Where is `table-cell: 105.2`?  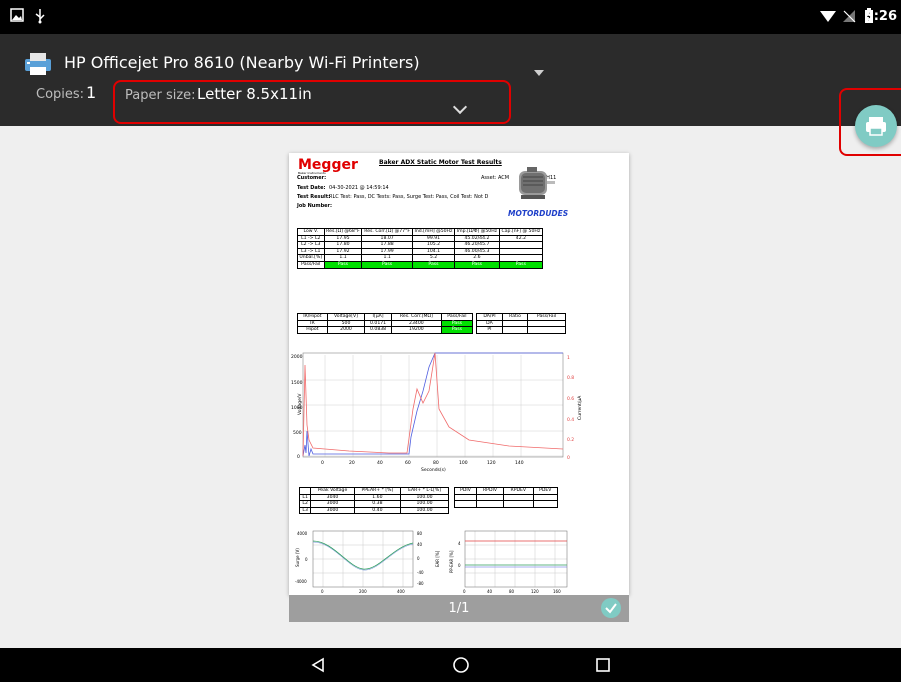 table-cell: 105.2 is located at coordinates (433, 245).